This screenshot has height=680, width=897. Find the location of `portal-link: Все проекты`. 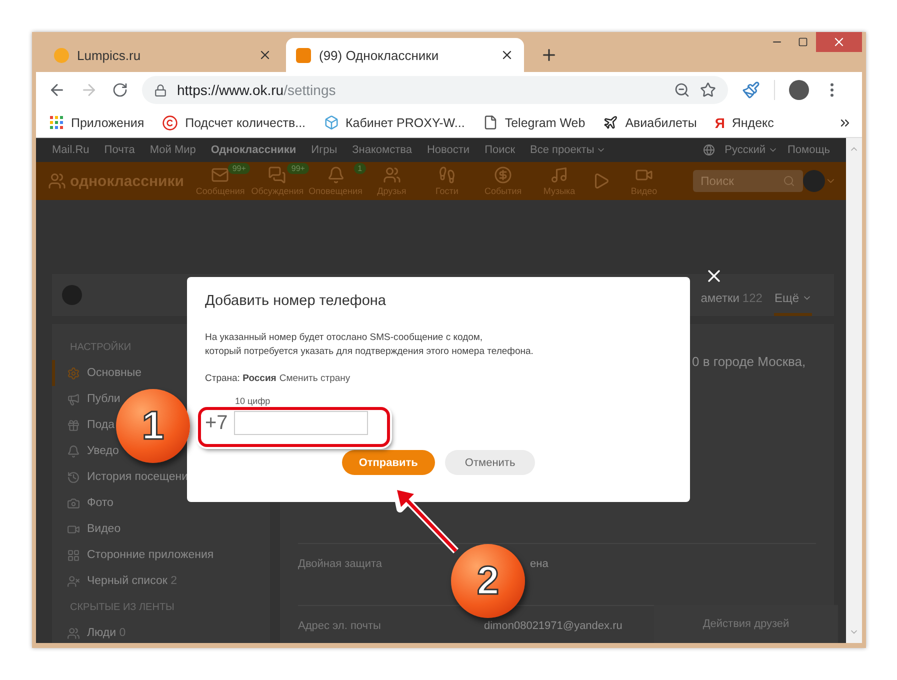

portal-link: Все проекты is located at coordinates (568, 150).